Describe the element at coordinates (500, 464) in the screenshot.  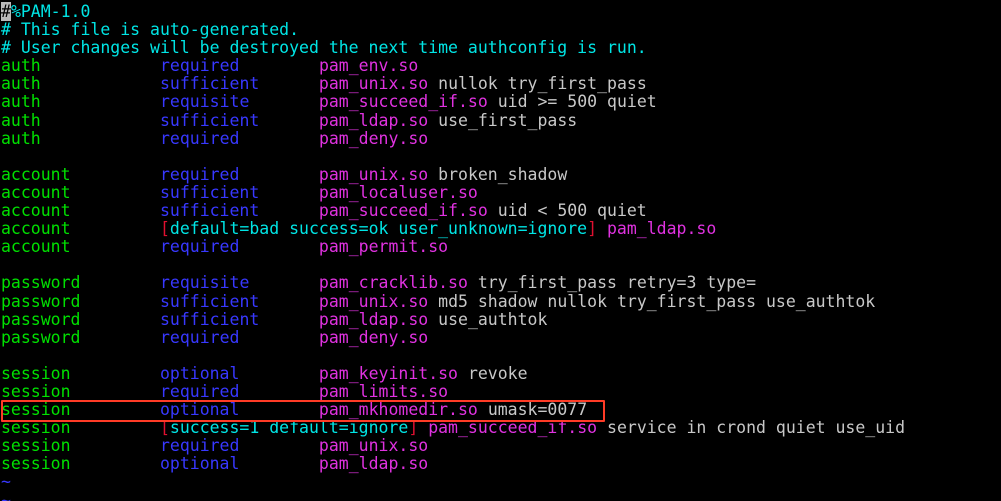
I see `editor-line: session optional pam_ldap.so` at that location.